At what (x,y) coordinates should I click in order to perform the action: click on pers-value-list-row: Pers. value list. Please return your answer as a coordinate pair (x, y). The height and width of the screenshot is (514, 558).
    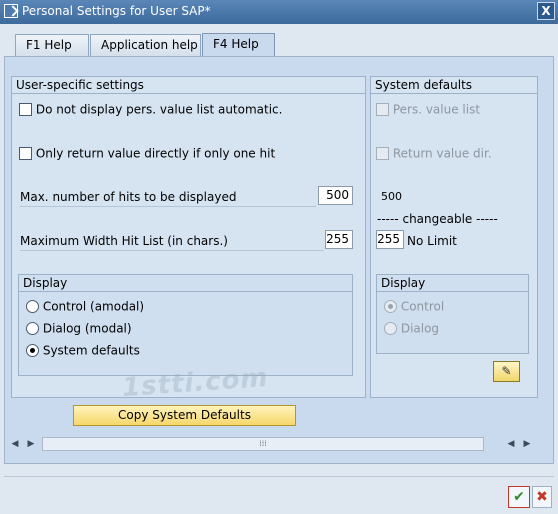
    Looking at the image, I should click on (428, 109).